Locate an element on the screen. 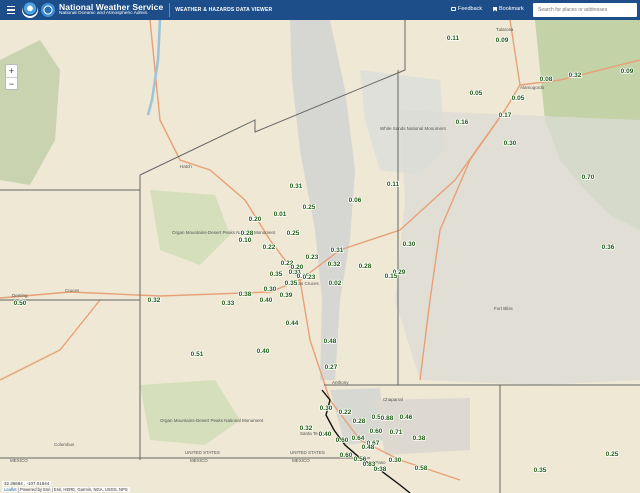 The height and width of the screenshot is (493, 640). place-label: Hatch is located at coordinates (186, 166).